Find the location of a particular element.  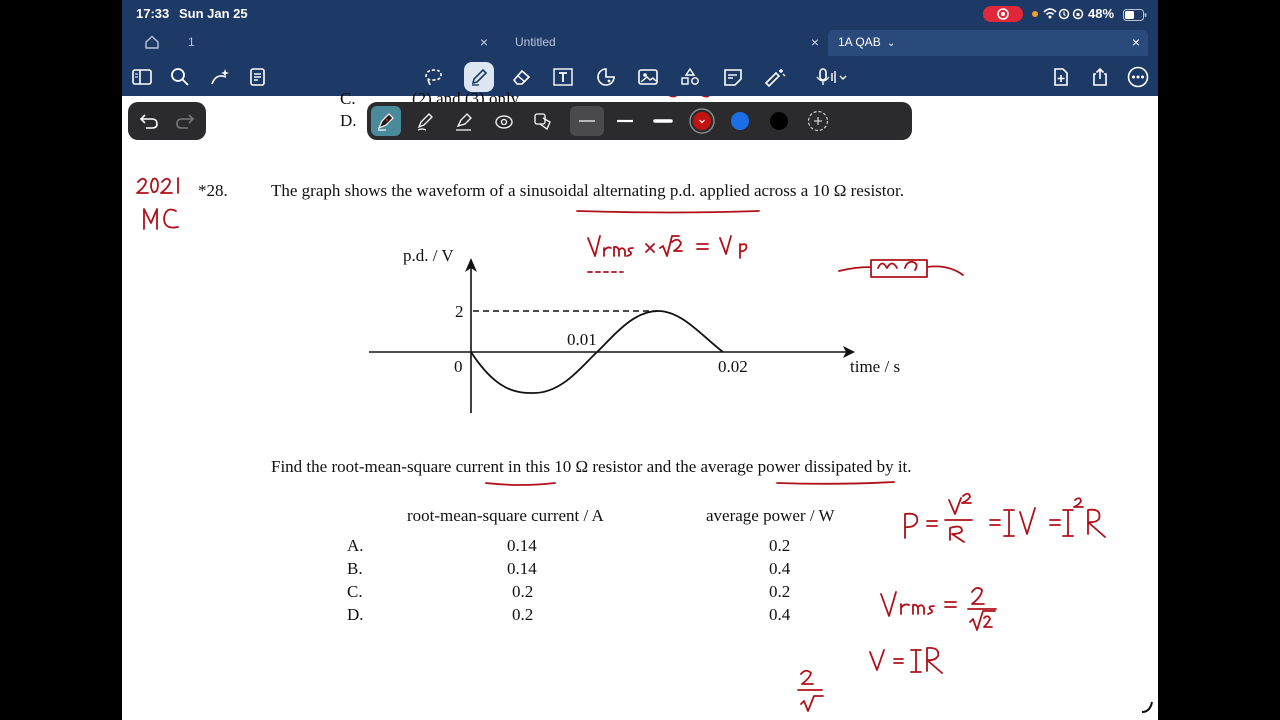

tab-untitled: Untitled × is located at coordinates (667, 43).